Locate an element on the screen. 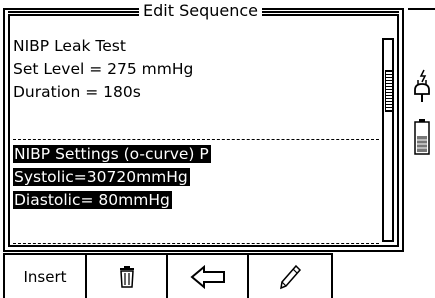 The image size is (435, 298). scrollbar is located at coordinates (388, 140).